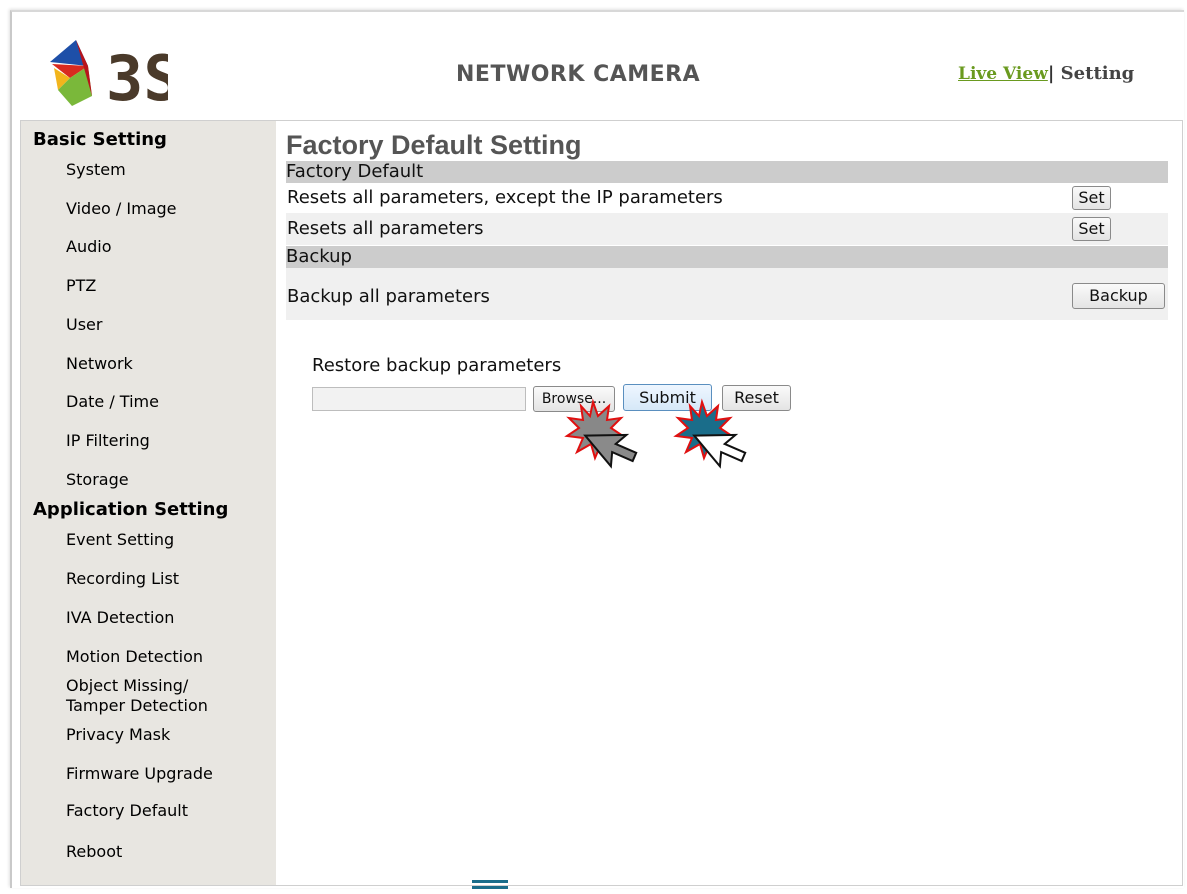  I want to click on live-view-link: Live View, so click(1003, 74).